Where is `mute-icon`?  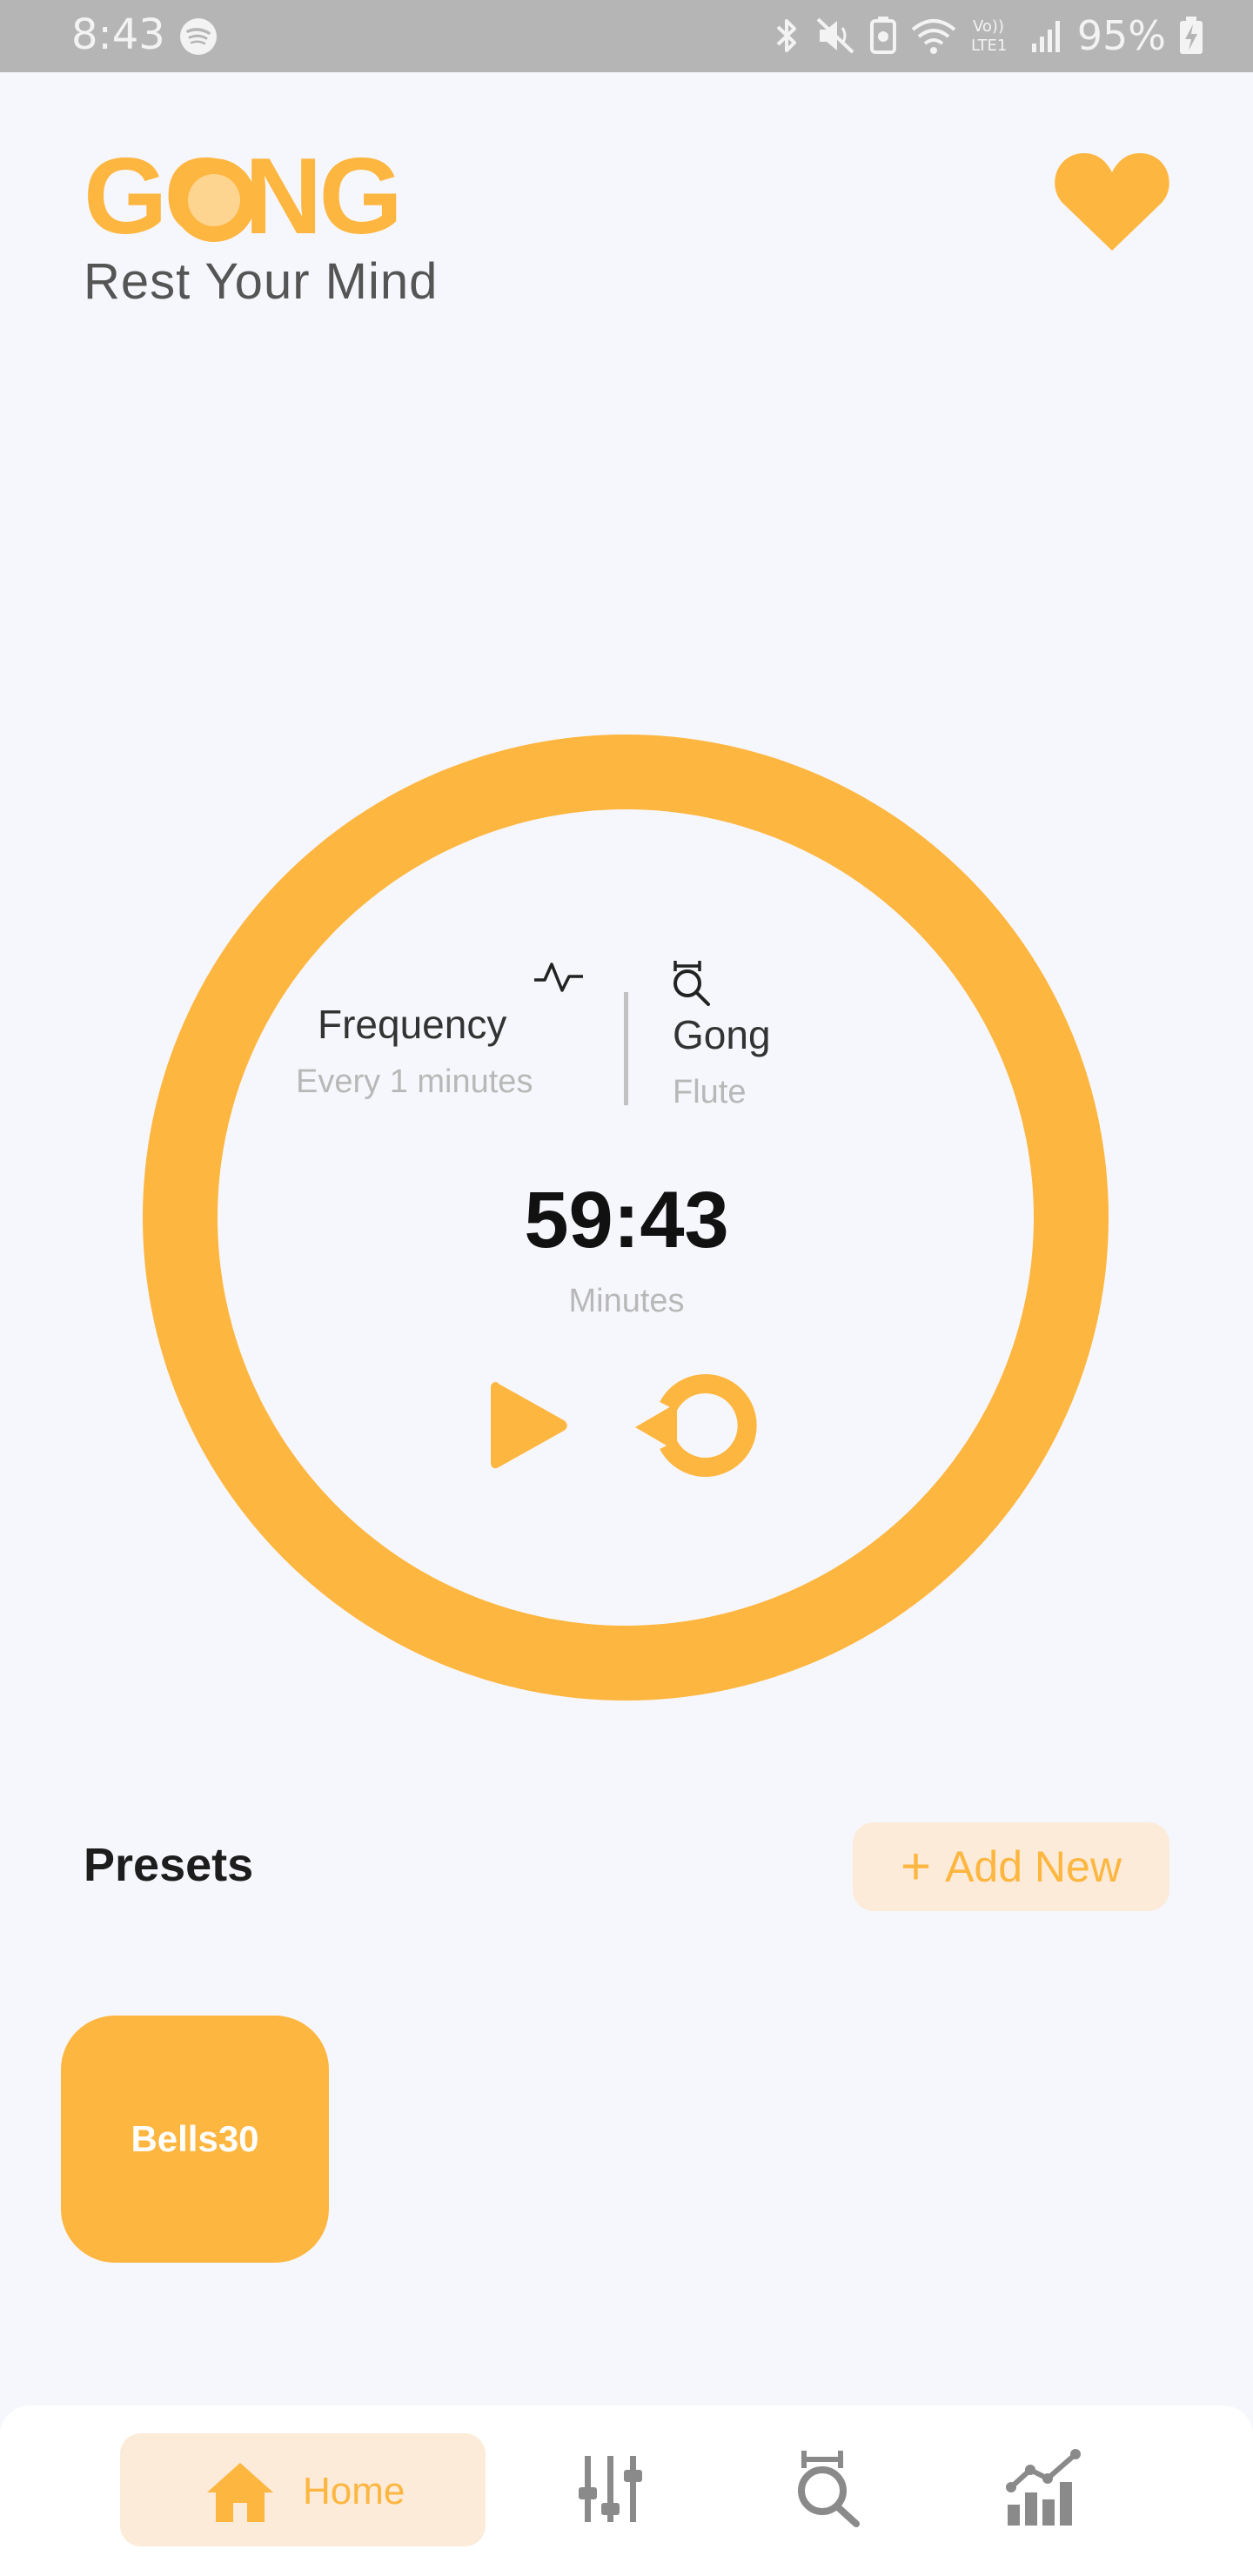
mute-icon is located at coordinates (835, 35).